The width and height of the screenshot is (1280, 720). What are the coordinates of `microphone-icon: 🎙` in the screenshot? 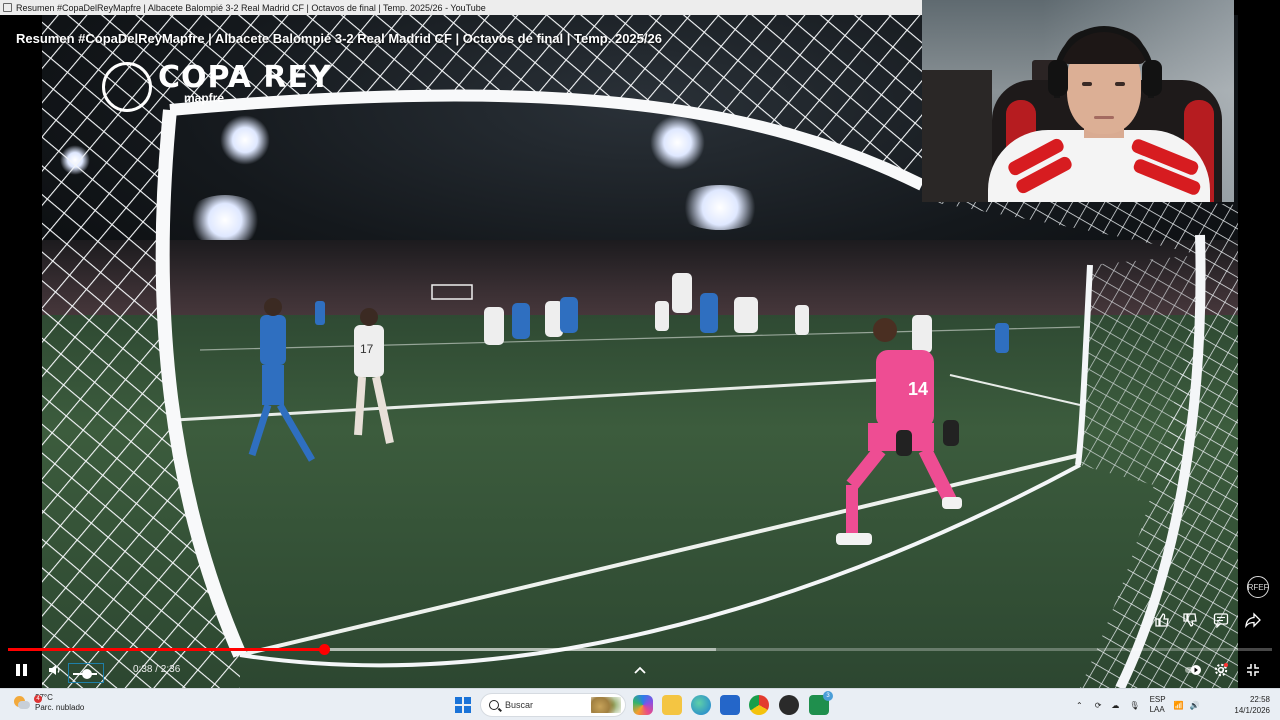 It's located at (1134, 705).